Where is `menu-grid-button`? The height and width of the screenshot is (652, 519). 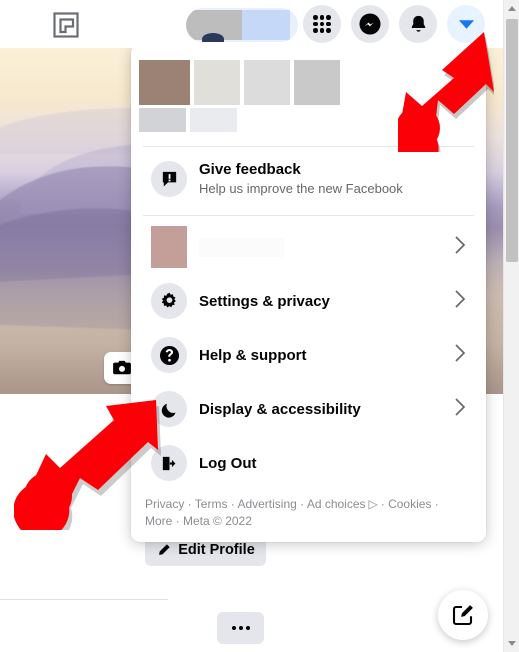
menu-grid-button is located at coordinates (322, 24).